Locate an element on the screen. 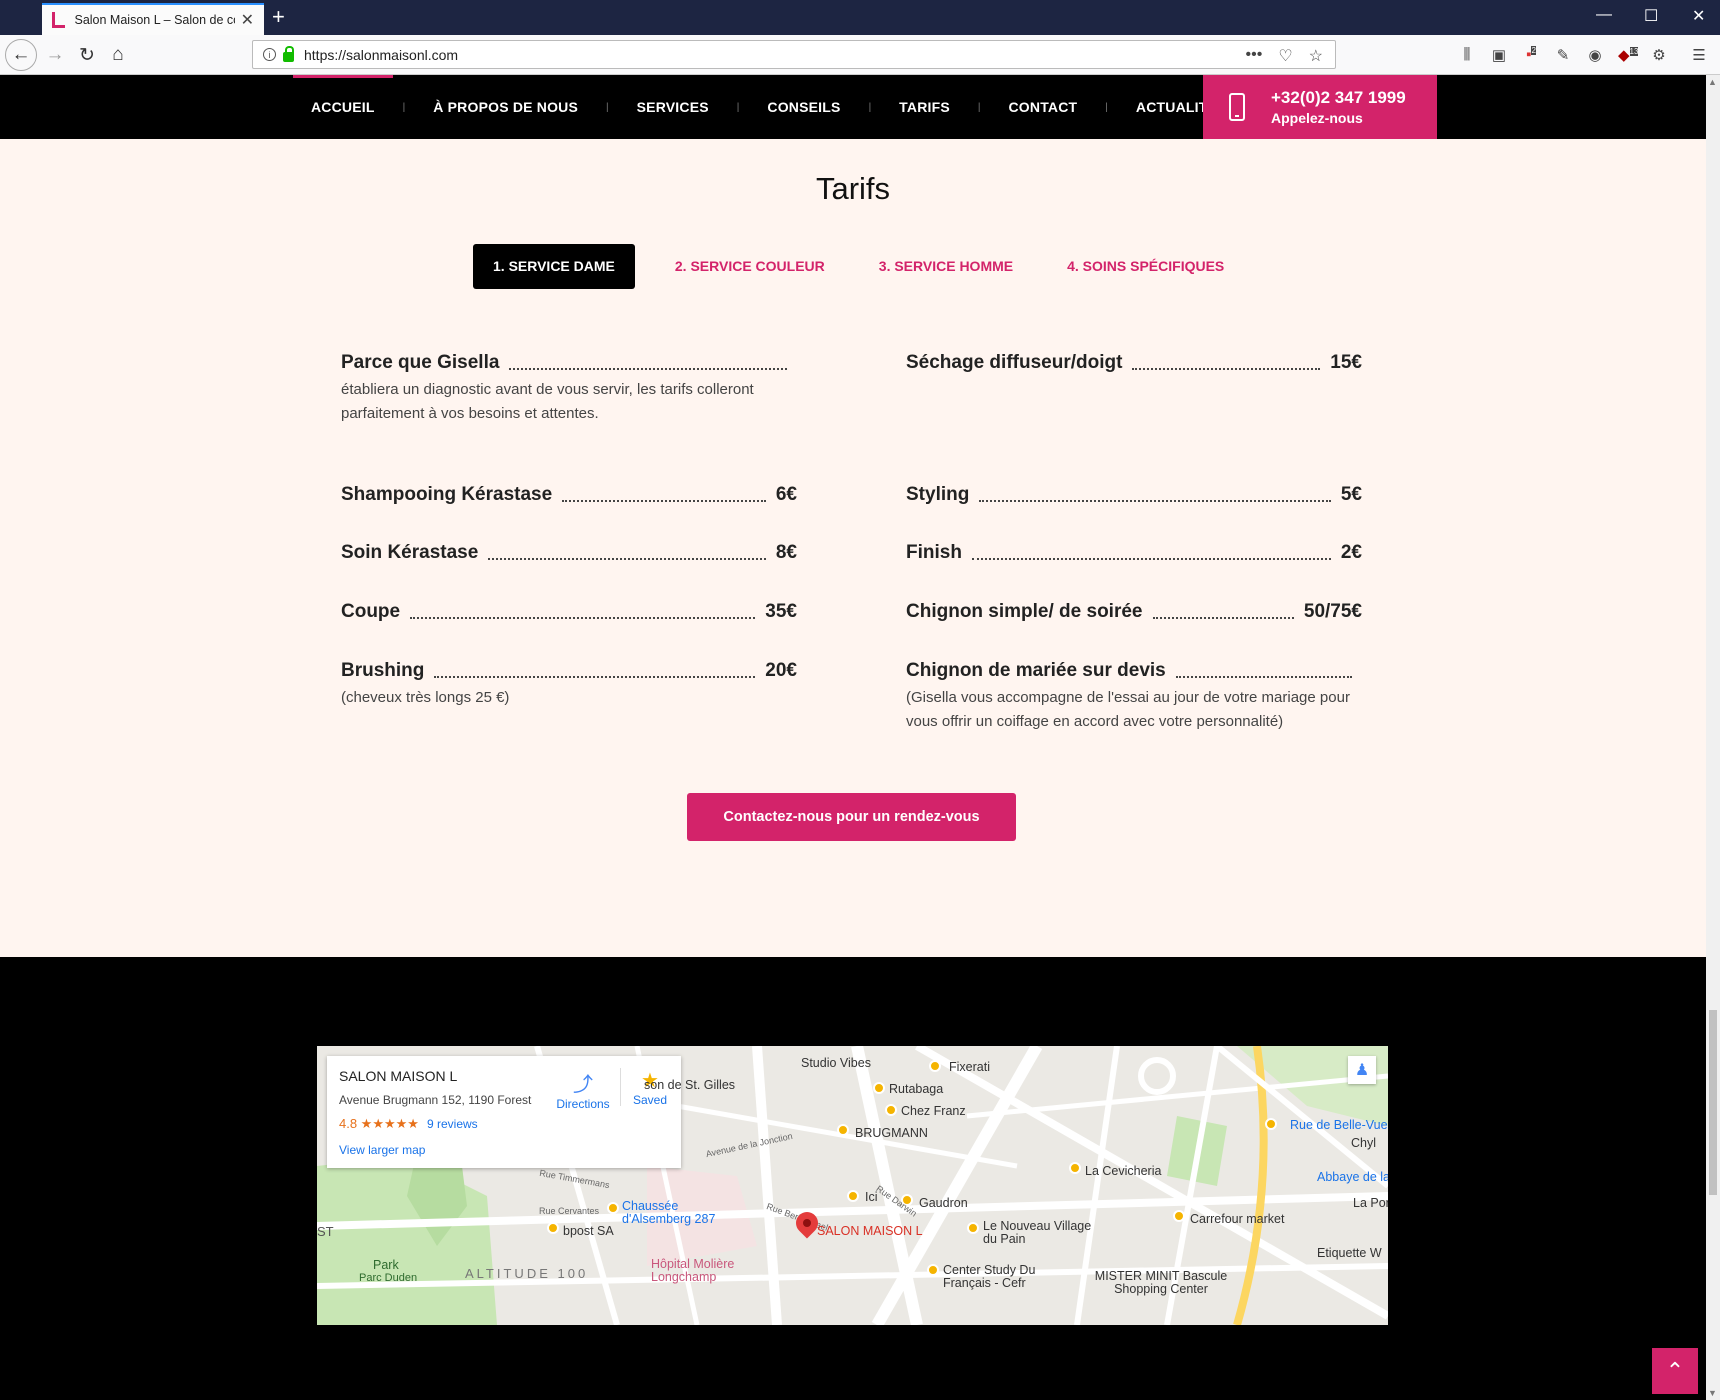 This screenshot has width=1720, height=1400. contact-appointment-button: Contactez-nous pour un rendez-vous is located at coordinates (851, 817).